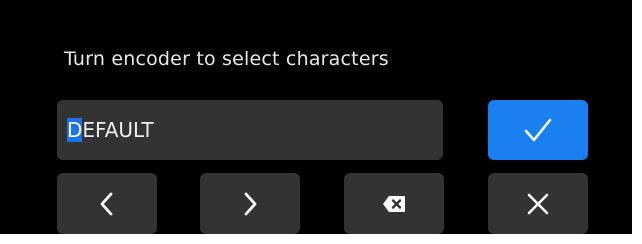 The image size is (642, 244). I want to click on cursor-left-button, so click(107, 203).